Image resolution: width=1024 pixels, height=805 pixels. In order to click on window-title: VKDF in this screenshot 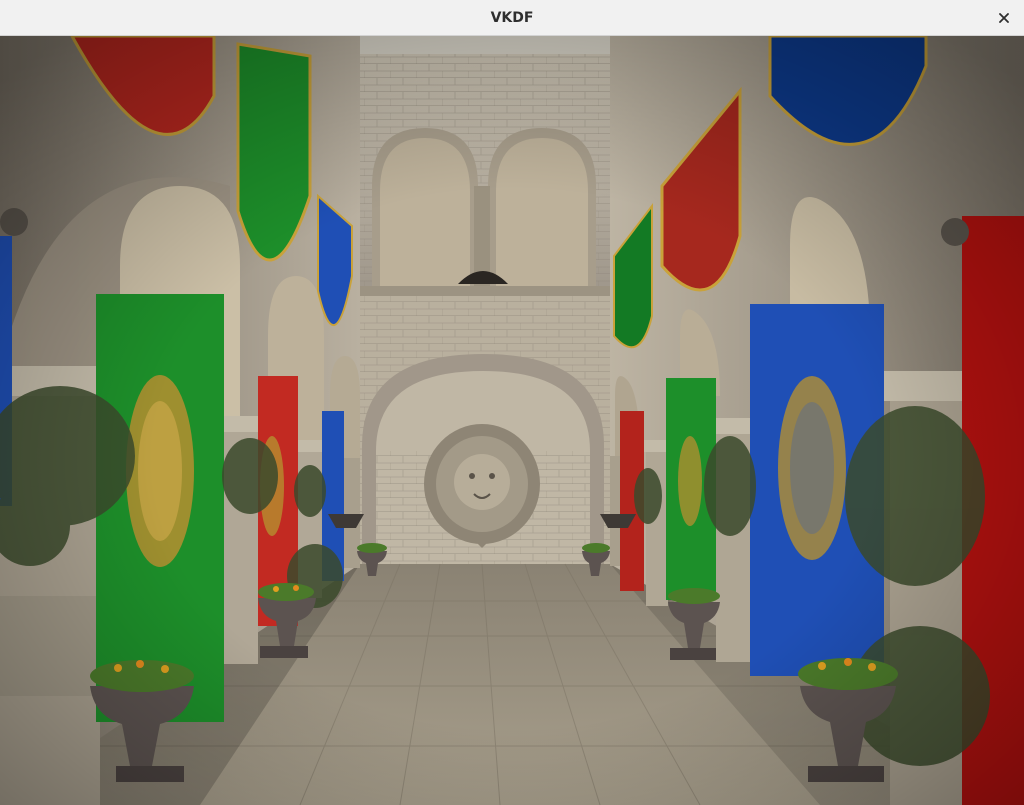, I will do `click(512, 18)`.